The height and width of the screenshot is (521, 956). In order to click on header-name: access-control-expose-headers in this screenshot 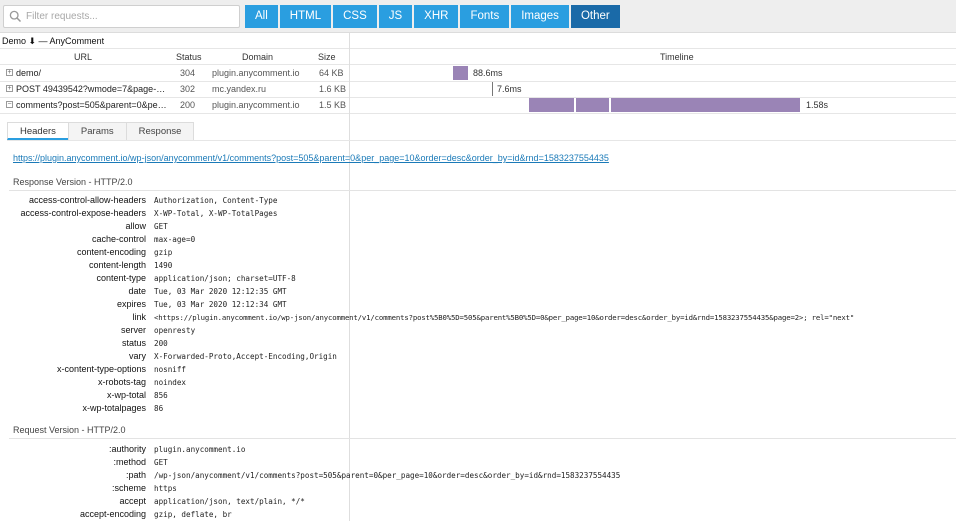, I will do `click(83, 213)`.